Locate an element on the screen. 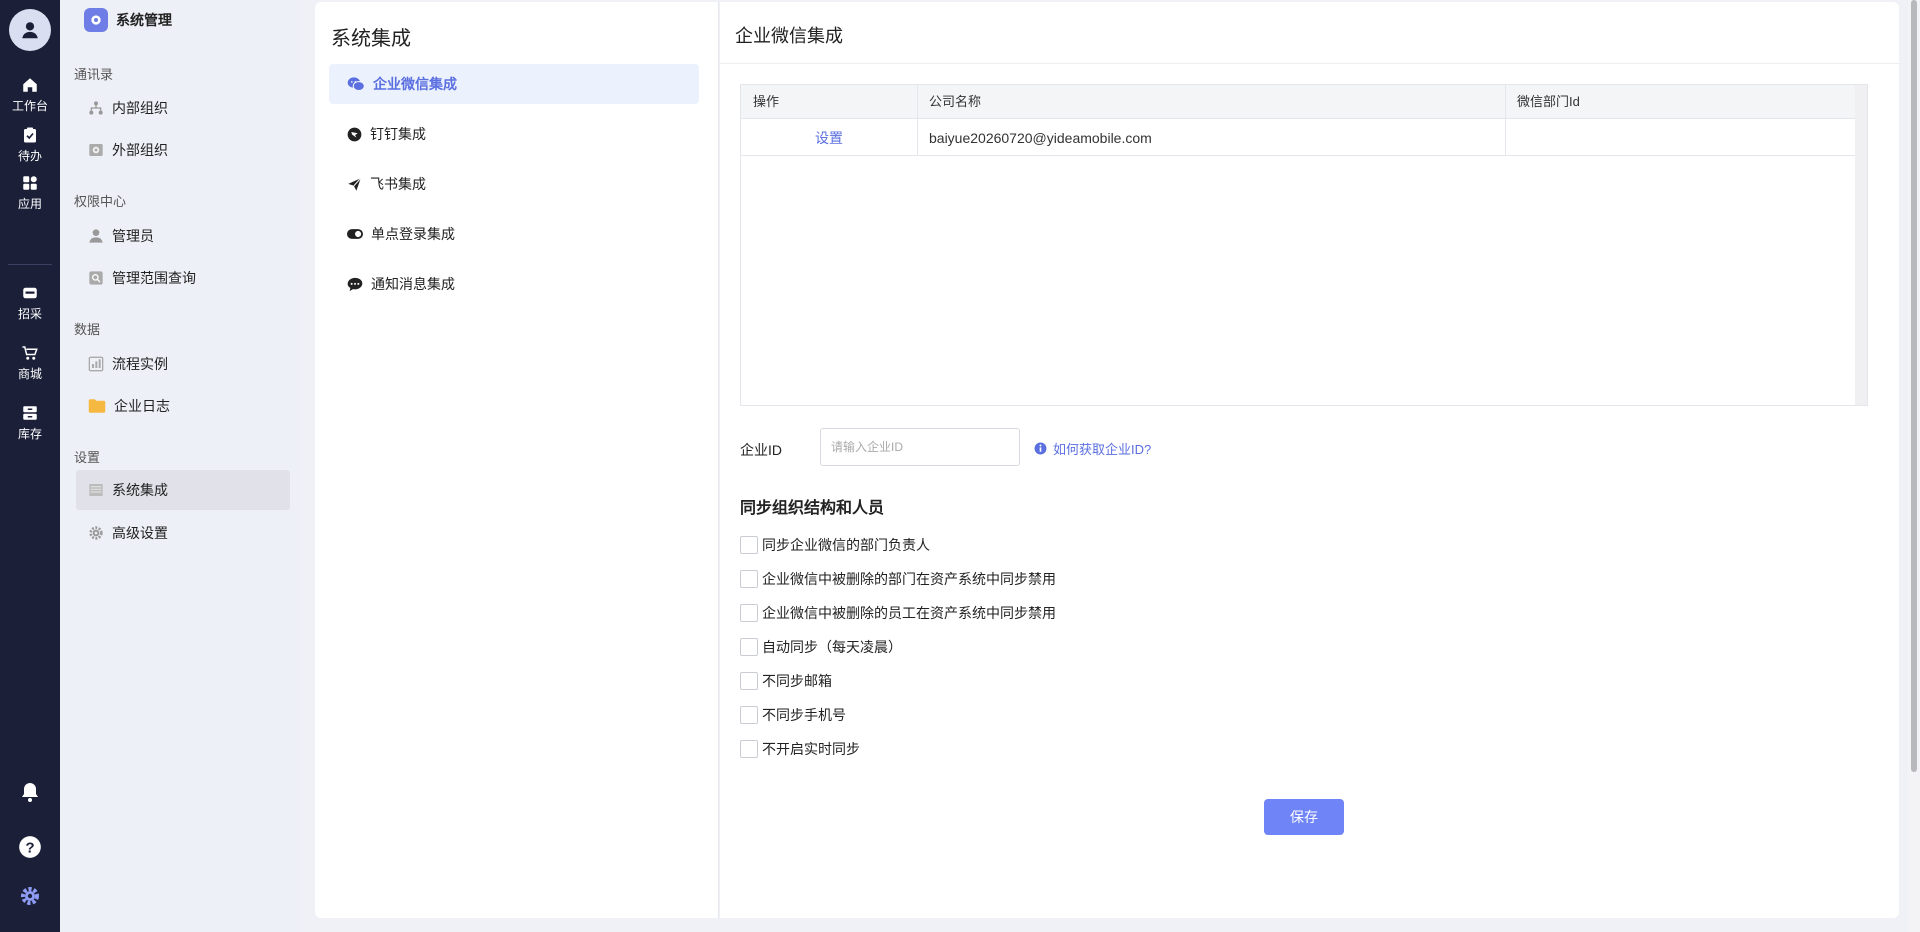  column-divider is located at coordinates (1505, 120).